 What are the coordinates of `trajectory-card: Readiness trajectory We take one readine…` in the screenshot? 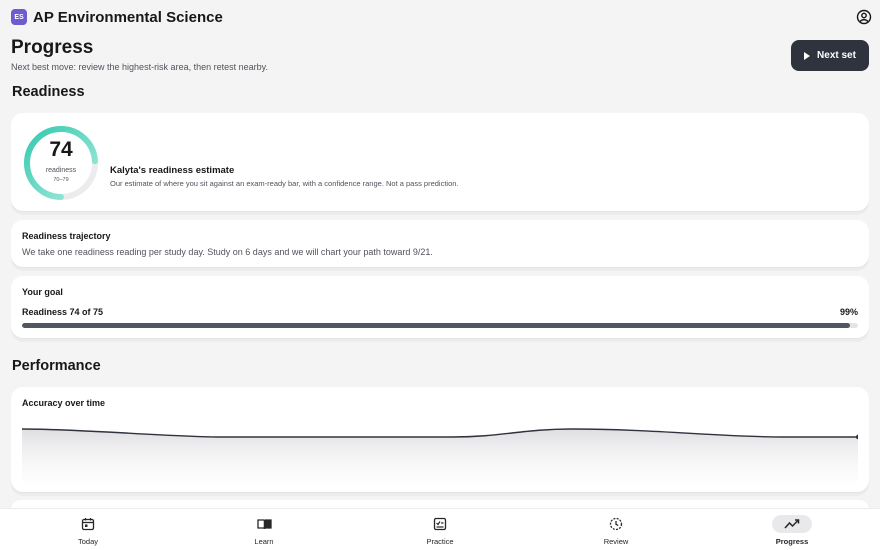 It's located at (440, 243).